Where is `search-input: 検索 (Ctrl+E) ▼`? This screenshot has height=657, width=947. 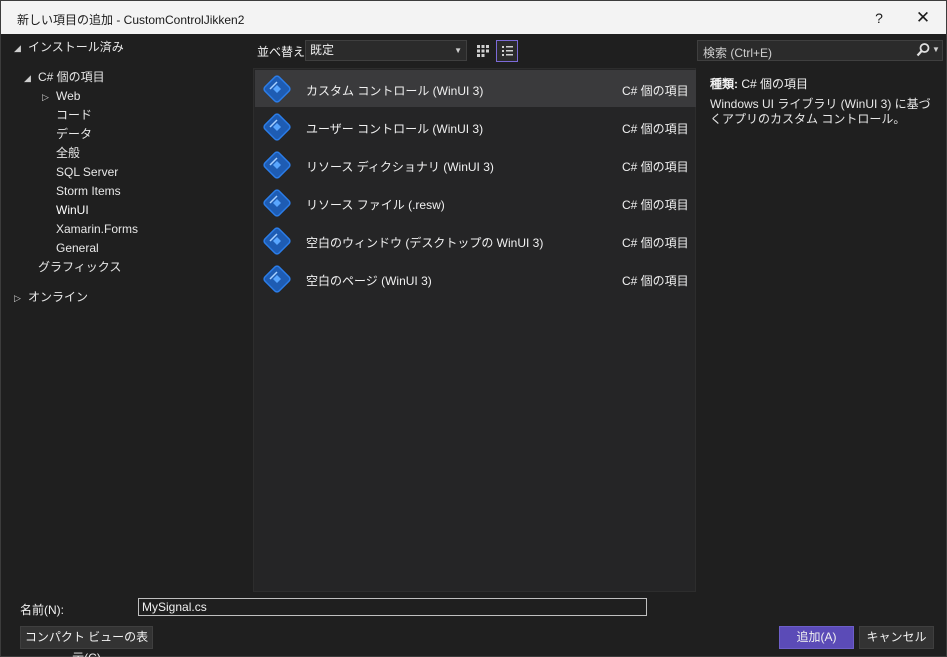 search-input: 検索 (Ctrl+E) ▼ is located at coordinates (820, 50).